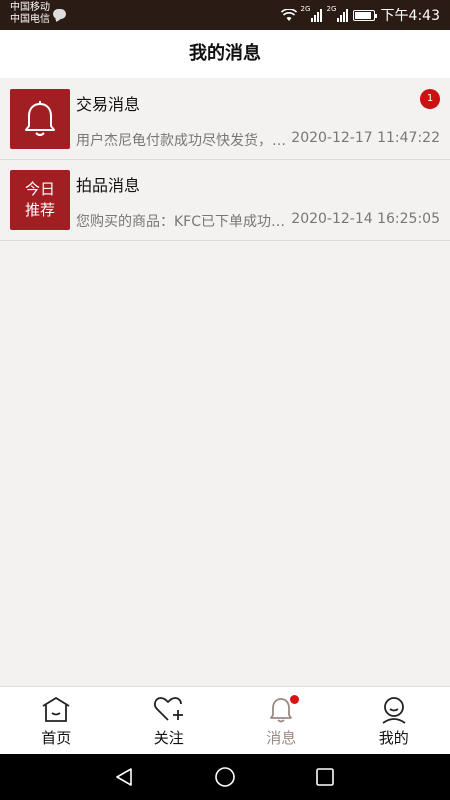 The width and height of the screenshot is (450, 800). What do you see at coordinates (30, 7) in the screenshot?
I see `carrier-1: 中国移动` at bounding box center [30, 7].